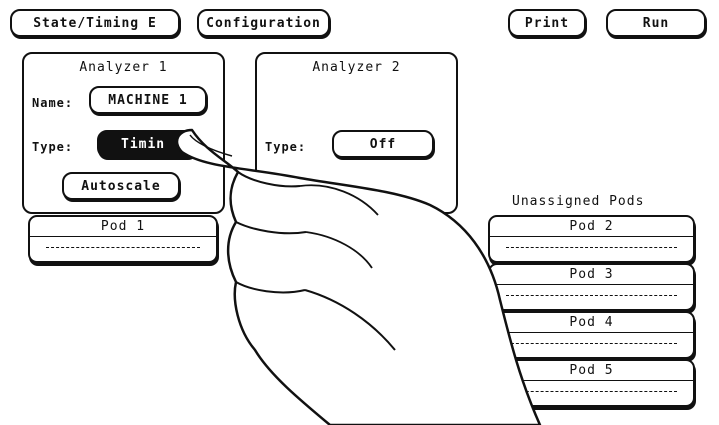 This screenshot has height=425, width=719. What do you see at coordinates (591, 322) in the screenshot?
I see `pod-4-label: Pod 4` at bounding box center [591, 322].